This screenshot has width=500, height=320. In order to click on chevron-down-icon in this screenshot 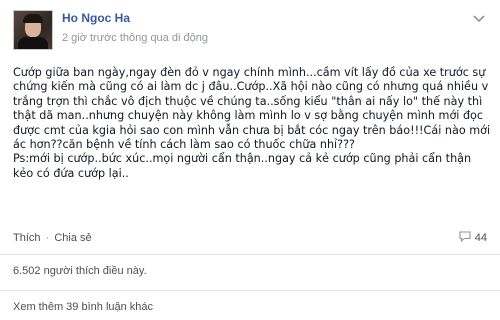, I will do `click(479, 19)`.